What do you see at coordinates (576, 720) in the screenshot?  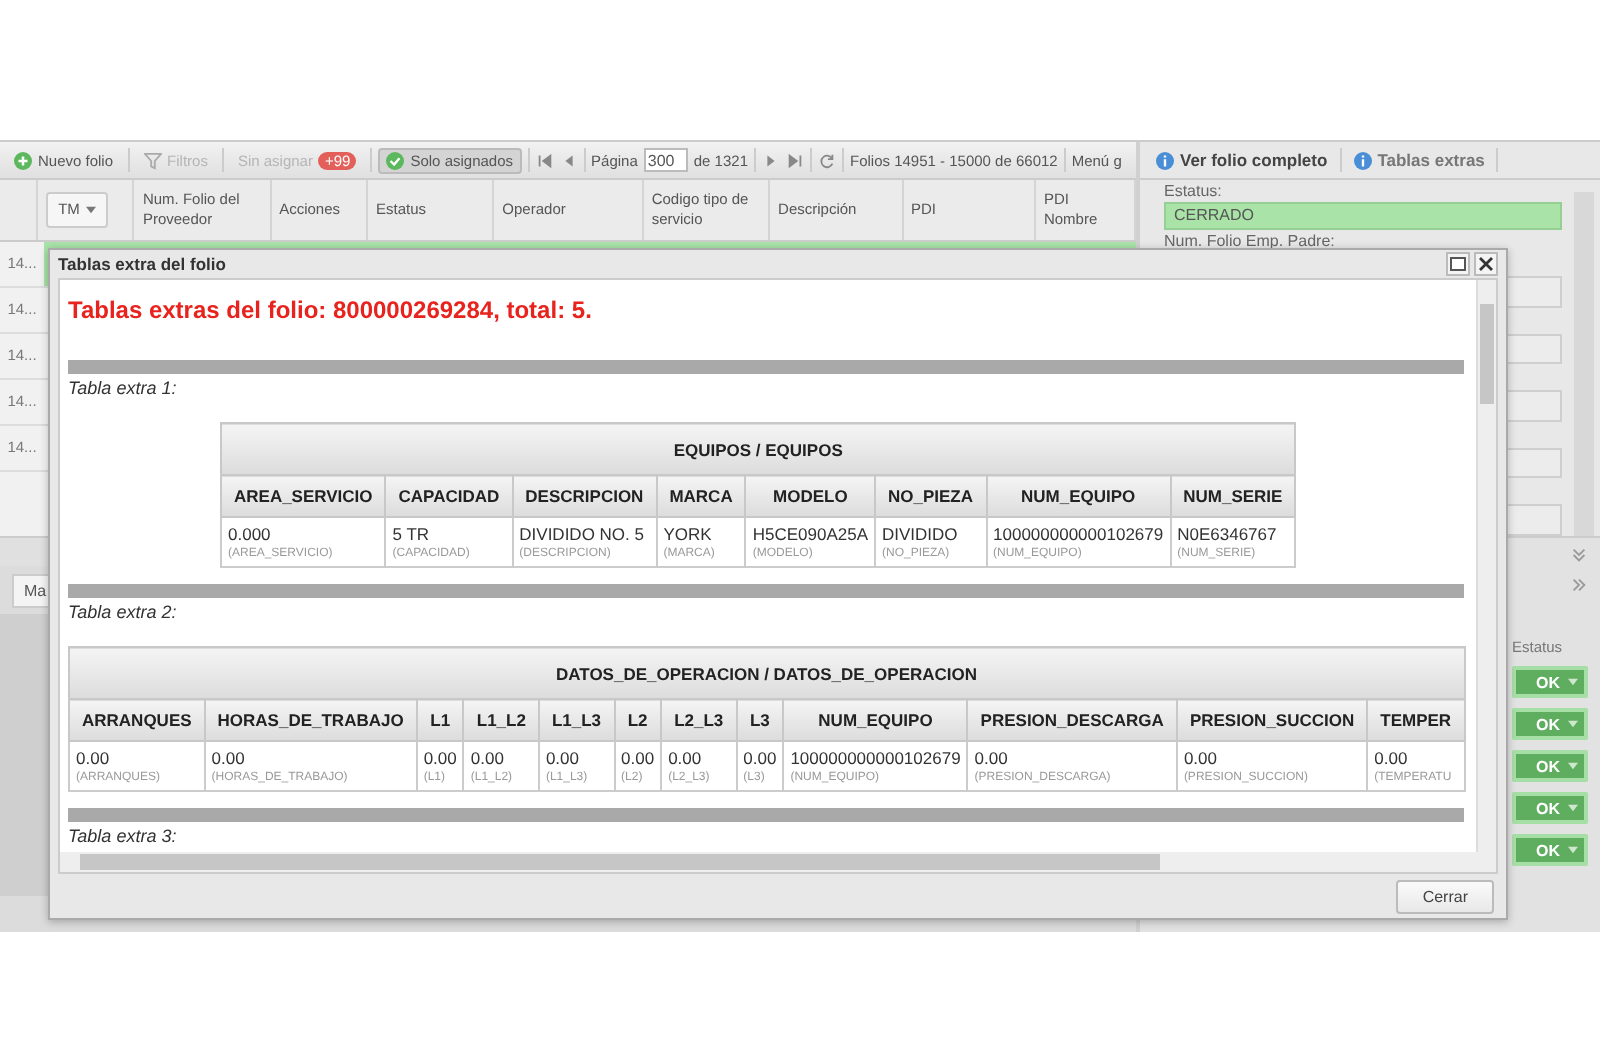 I see `column-header: L1_L3` at bounding box center [576, 720].